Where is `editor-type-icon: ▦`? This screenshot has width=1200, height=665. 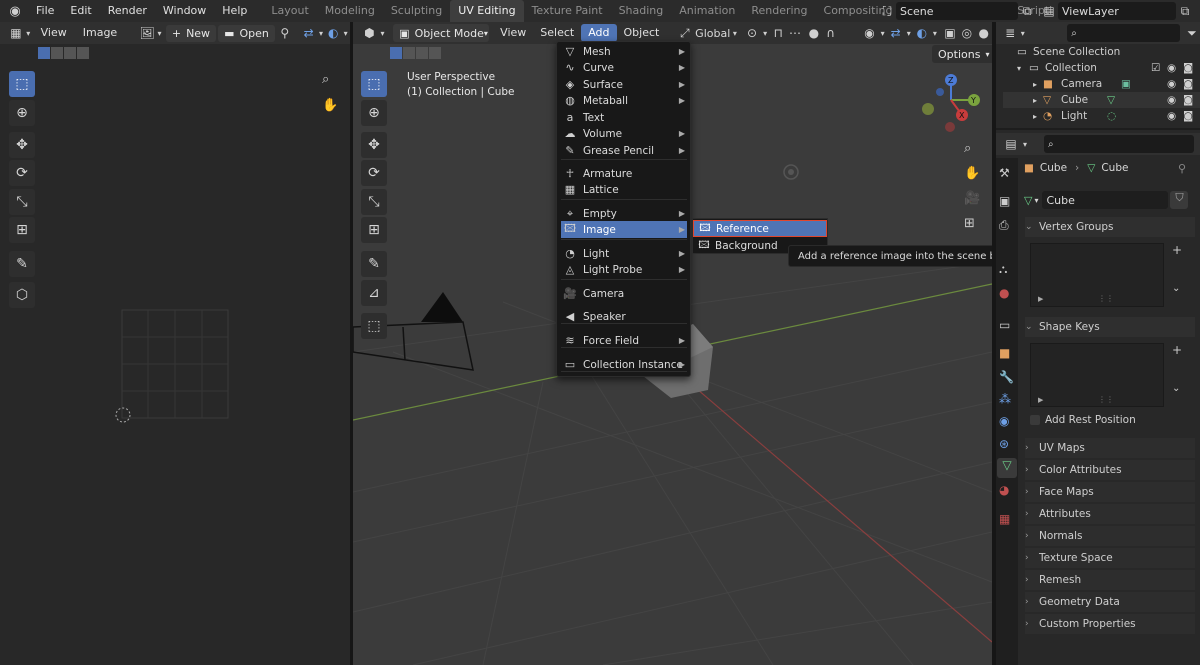
editor-type-icon: ▦ is located at coordinates (16, 33).